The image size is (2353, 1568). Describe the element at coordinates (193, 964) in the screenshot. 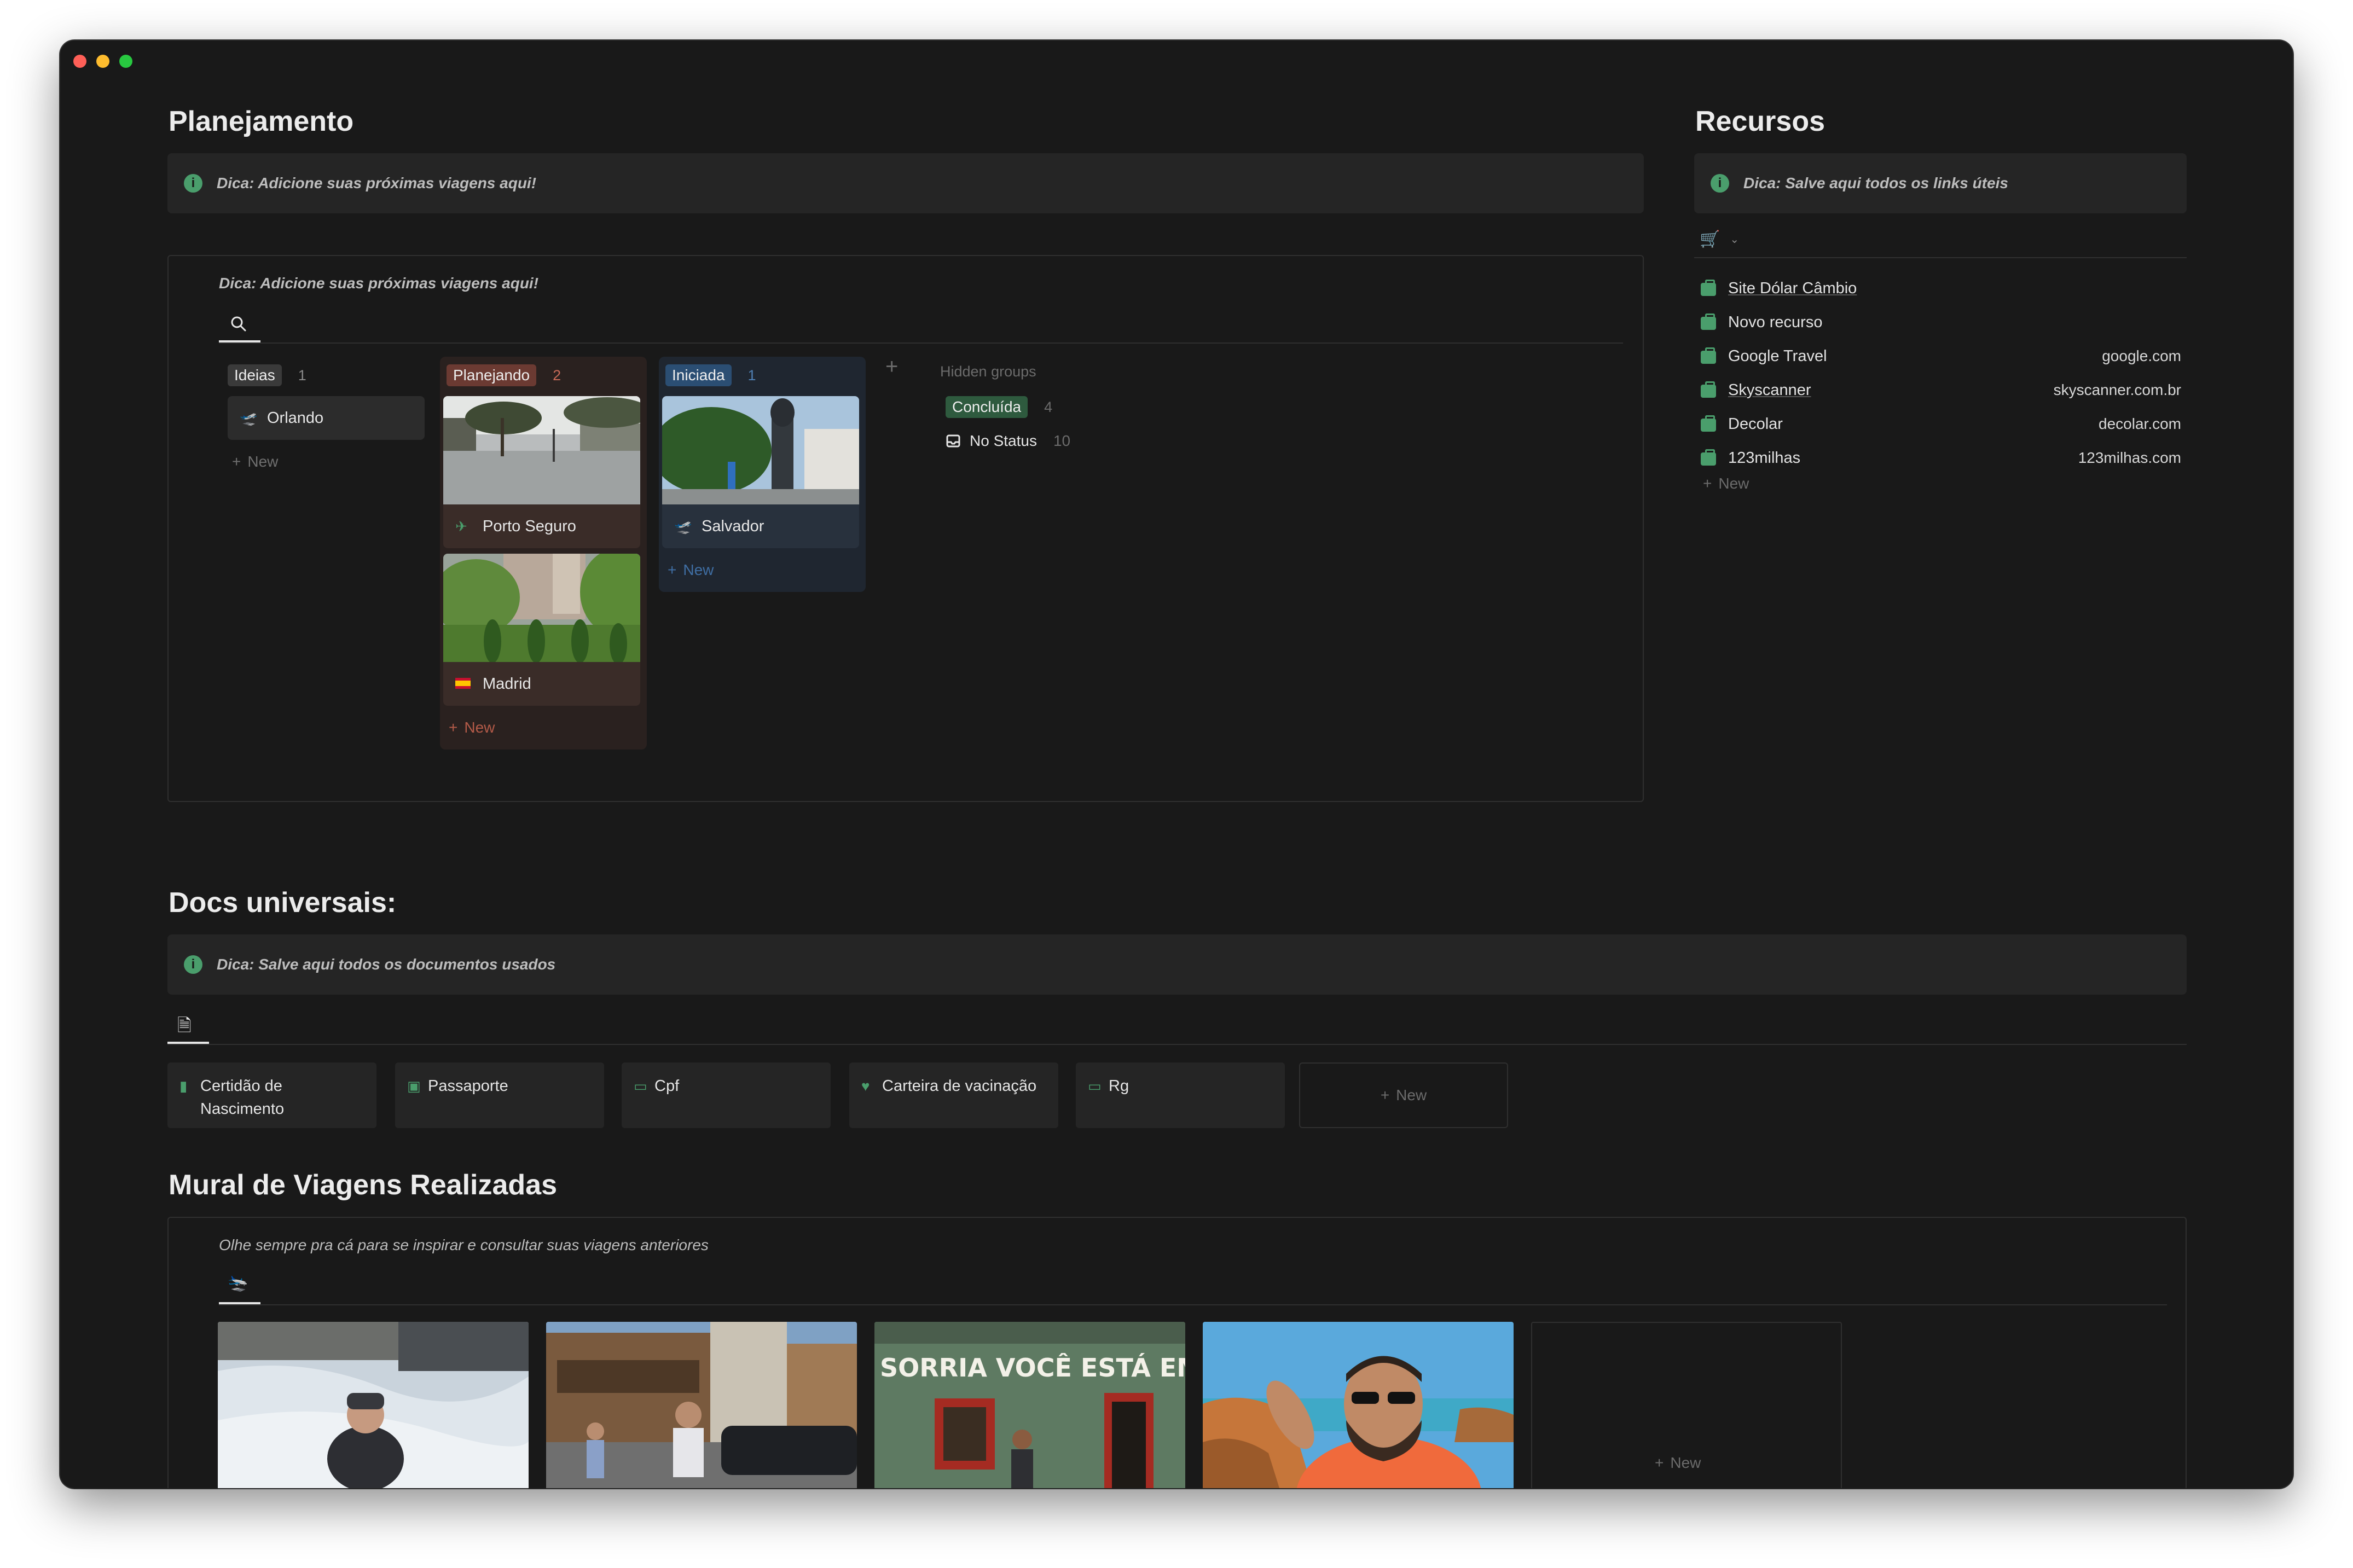

I see `info-icon: i` at that location.